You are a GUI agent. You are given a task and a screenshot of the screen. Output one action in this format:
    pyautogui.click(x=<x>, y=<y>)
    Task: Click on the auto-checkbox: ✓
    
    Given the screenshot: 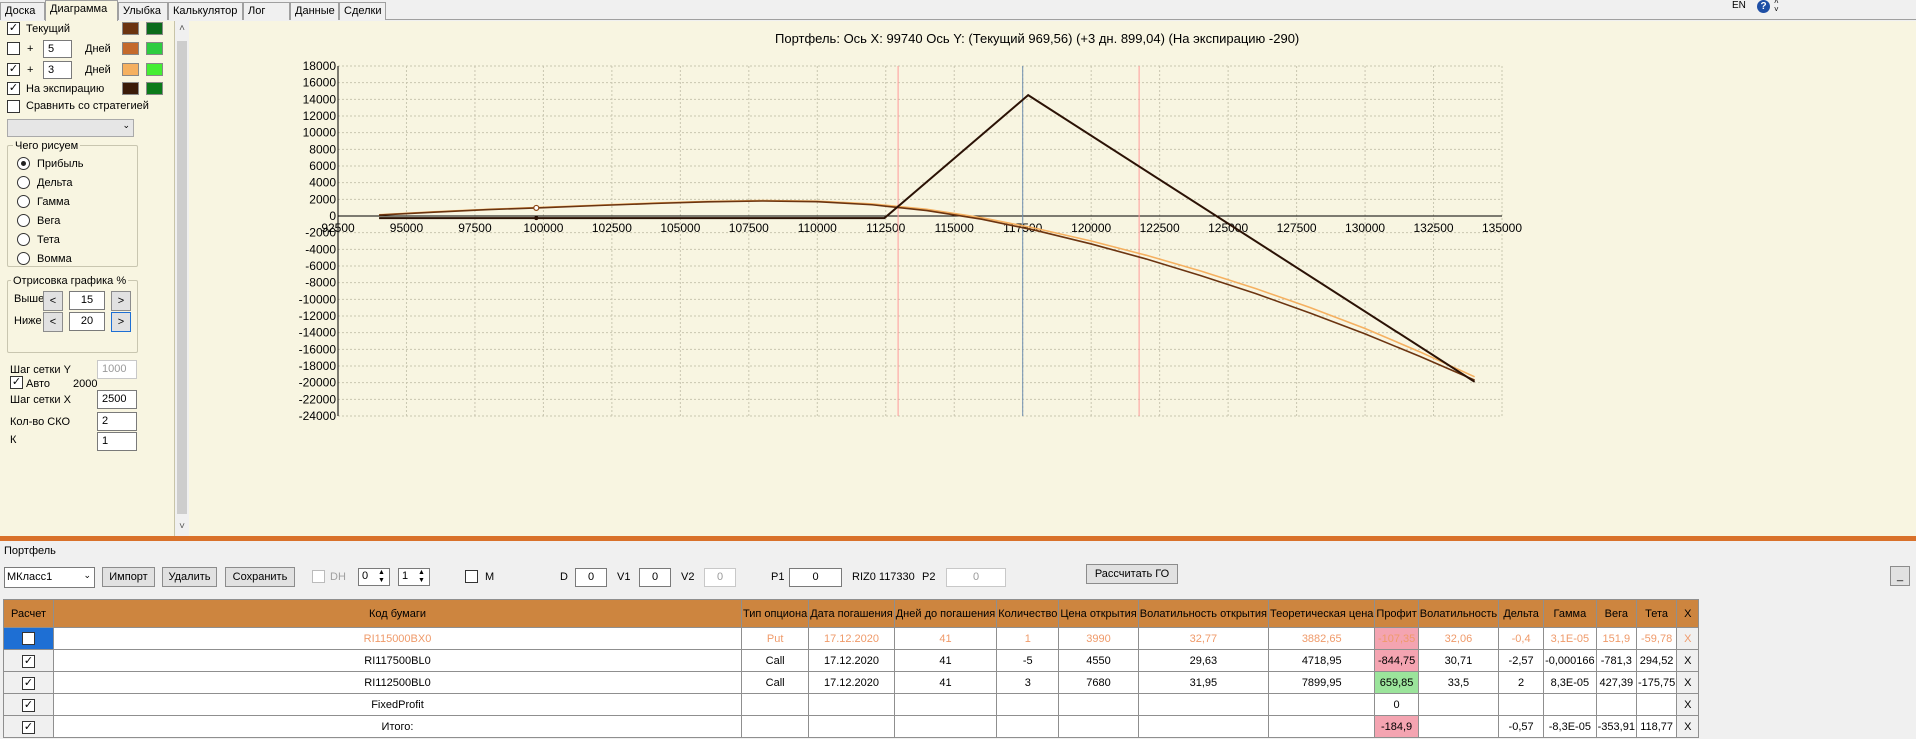 What is the action you would take?
    pyautogui.click(x=16, y=382)
    